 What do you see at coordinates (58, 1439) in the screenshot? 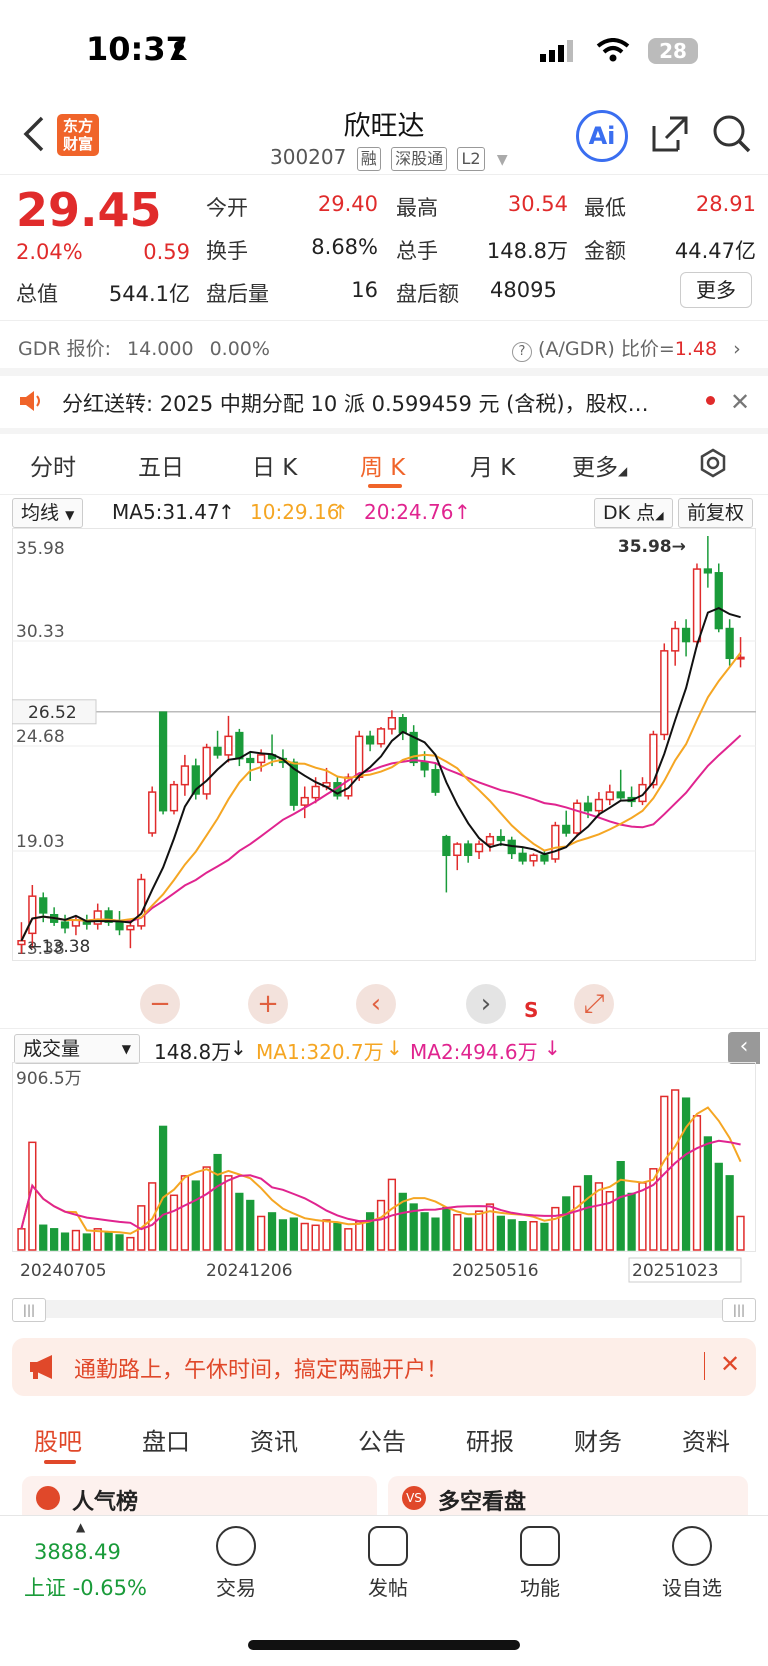
I see `tab-guba: 股吧` at bounding box center [58, 1439].